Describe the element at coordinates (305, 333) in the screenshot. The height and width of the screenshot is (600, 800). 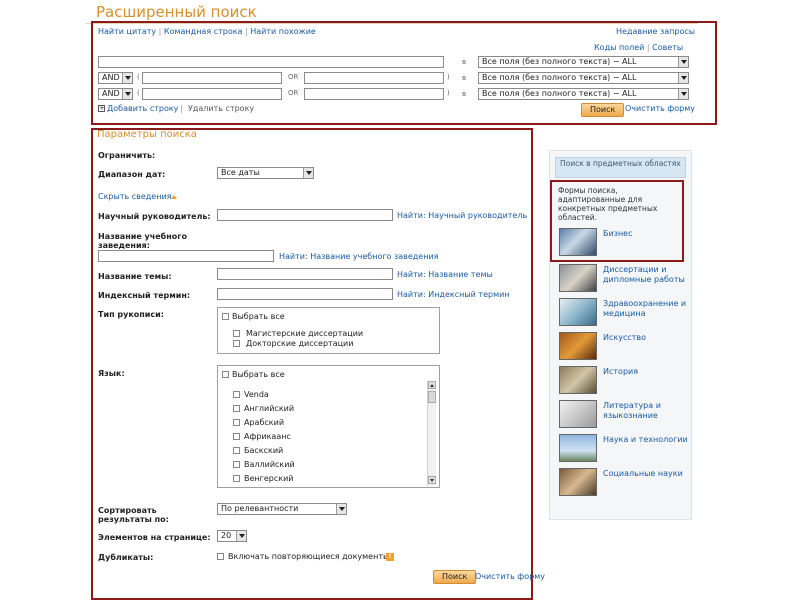
I see `manuscript-type-option: Магистерские диссертации` at that location.